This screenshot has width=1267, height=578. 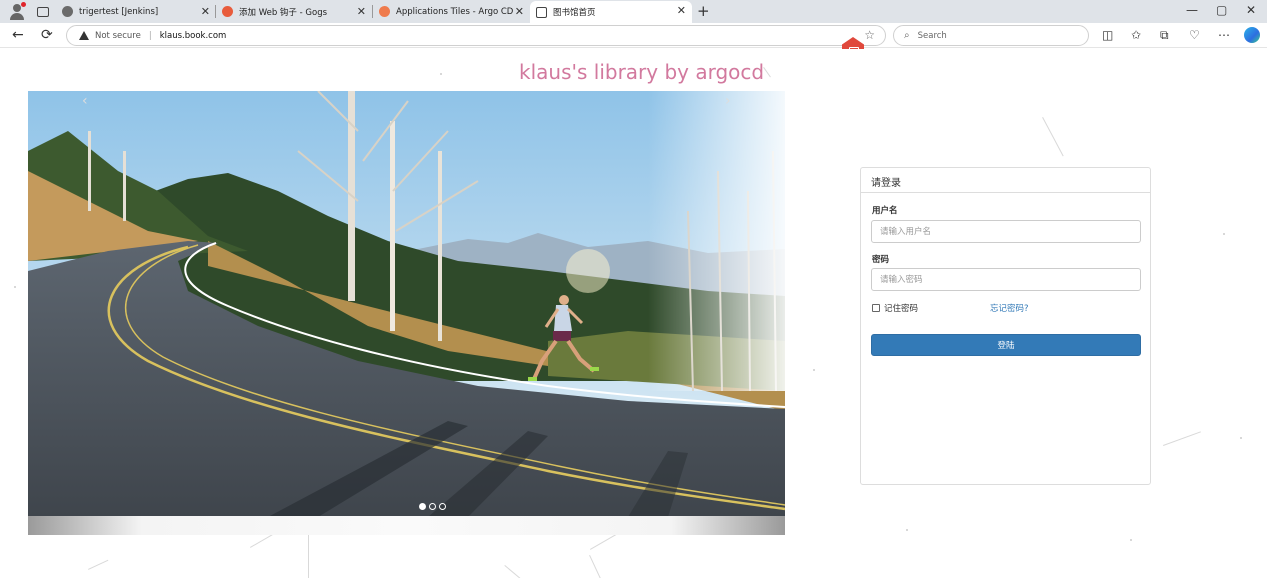 What do you see at coordinates (876, 308) in the screenshot?
I see `remember-checkbox` at bounding box center [876, 308].